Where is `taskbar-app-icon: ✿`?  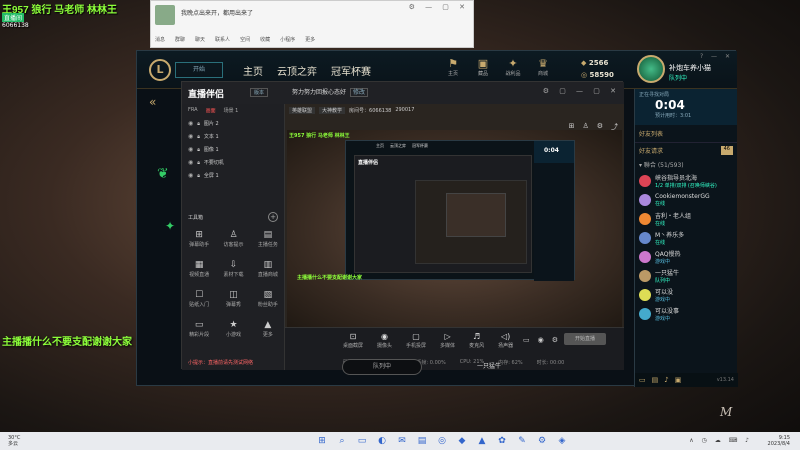 taskbar-app-icon: ✿ is located at coordinates (502, 441).